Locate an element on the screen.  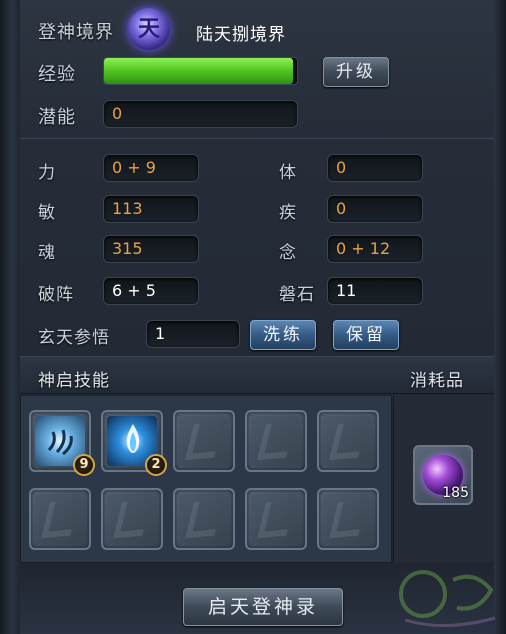
stat-label-strength: 力 is located at coordinates (47, 173).